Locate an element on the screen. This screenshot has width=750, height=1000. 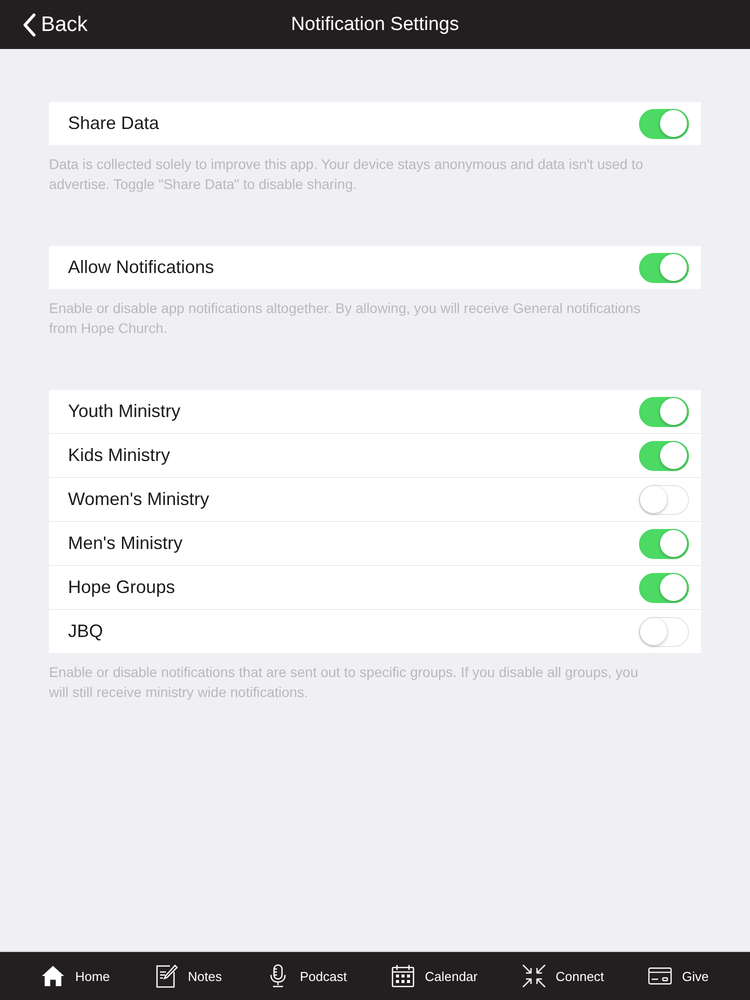
row-label: Youth Ministry is located at coordinates (124, 411).